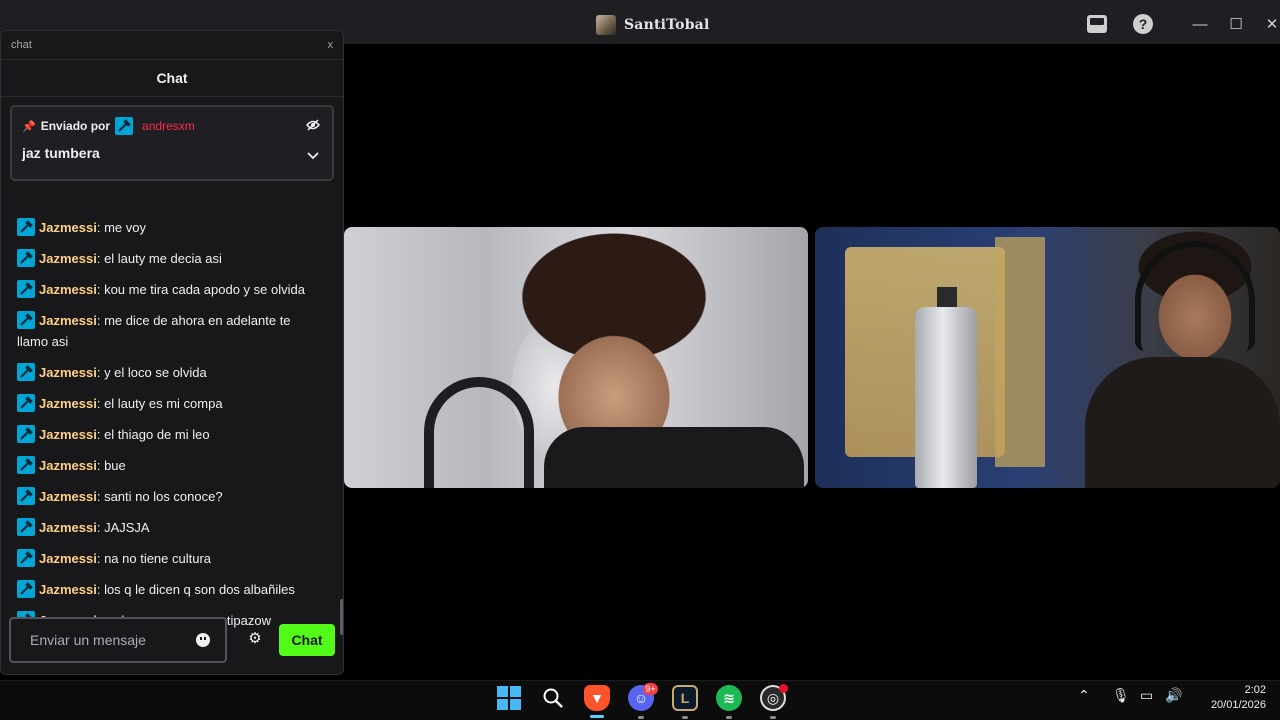 The image size is (1280, 720). What do you see at coordinates (313, 156) in the screenshot?
I see `chevron-down-icon` at bounding box center [313, 156].